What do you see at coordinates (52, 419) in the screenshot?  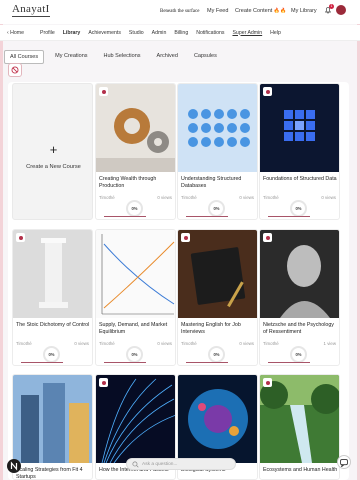 I see `course-image-skyscrapers` at bounding box center [52, 419].